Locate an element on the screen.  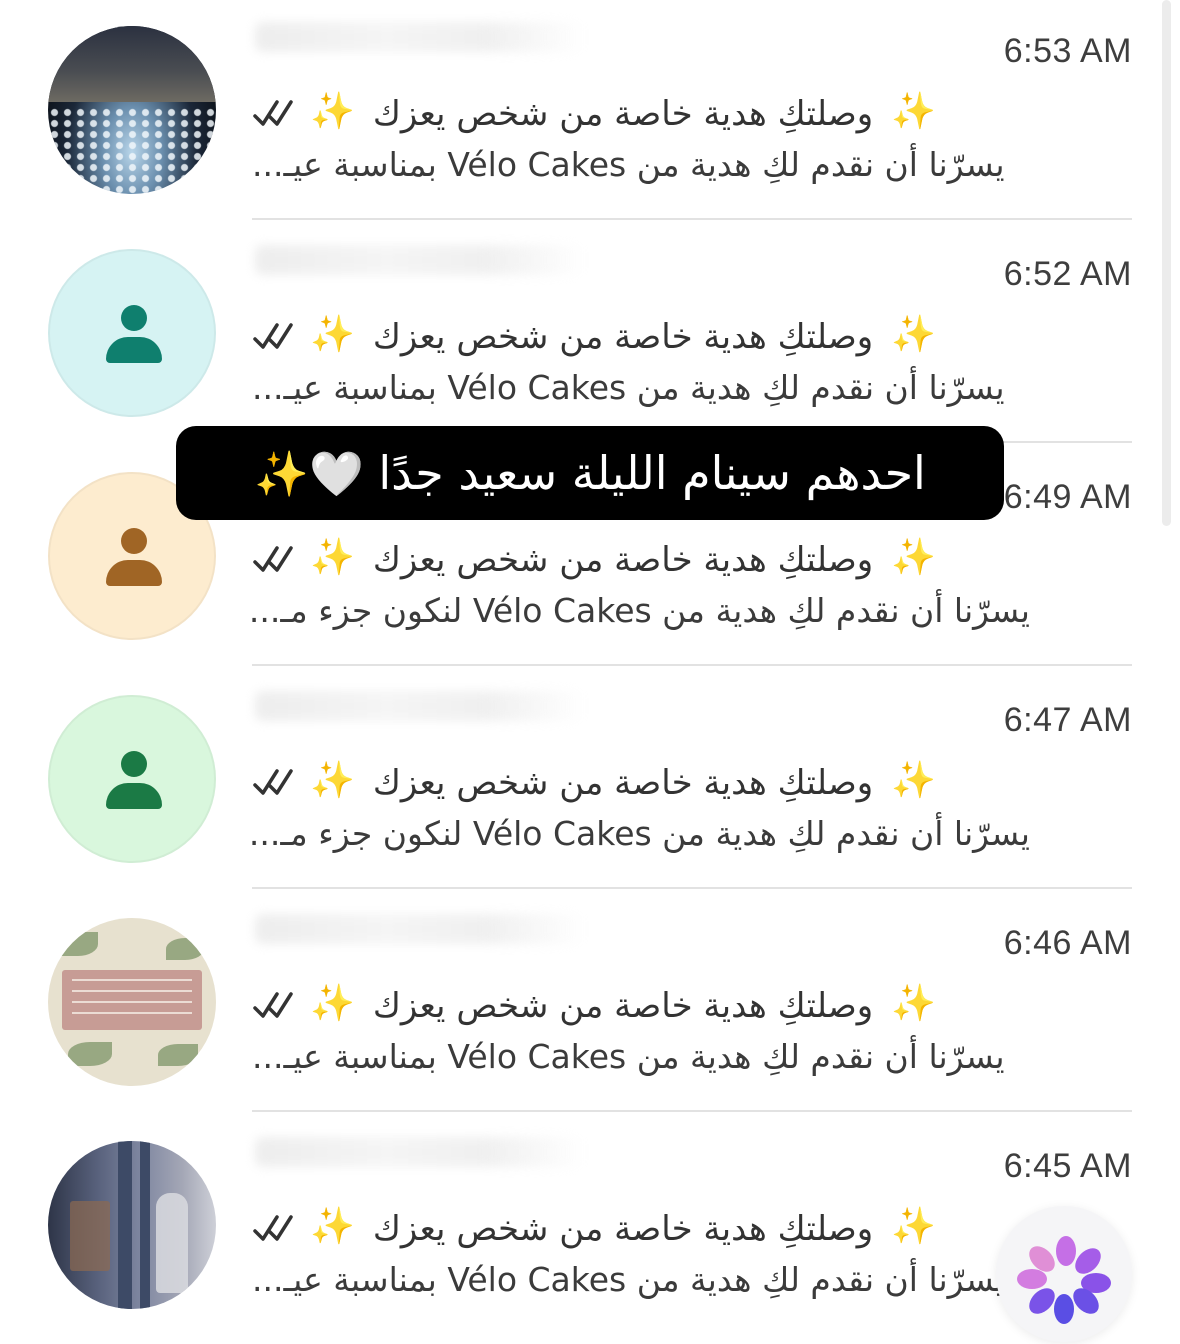
message-time: 6:49 AM is located at coordinates (1067, 497).